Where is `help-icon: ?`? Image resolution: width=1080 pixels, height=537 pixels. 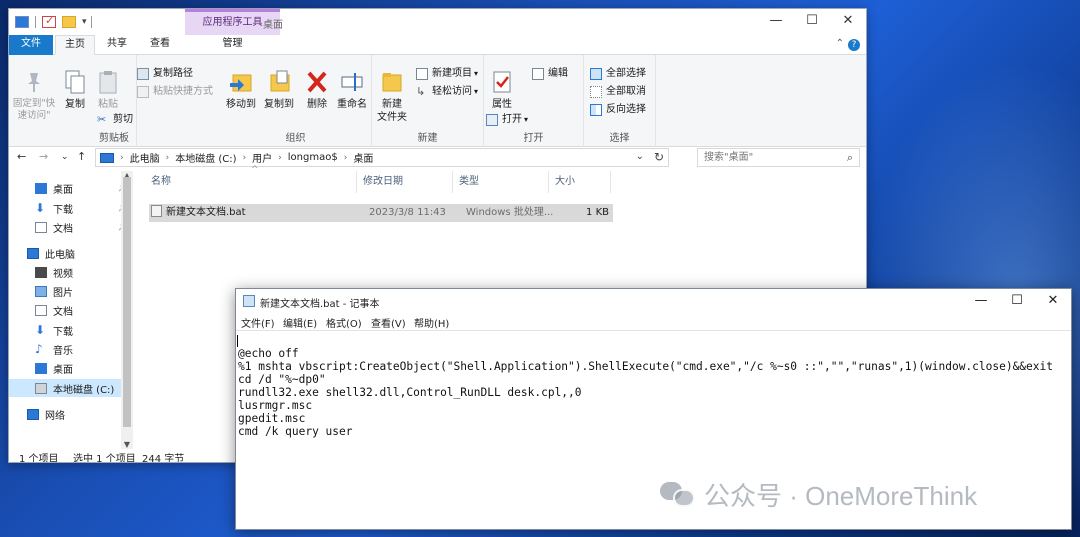 help-icon: ? is located at coordinates (854, 45).